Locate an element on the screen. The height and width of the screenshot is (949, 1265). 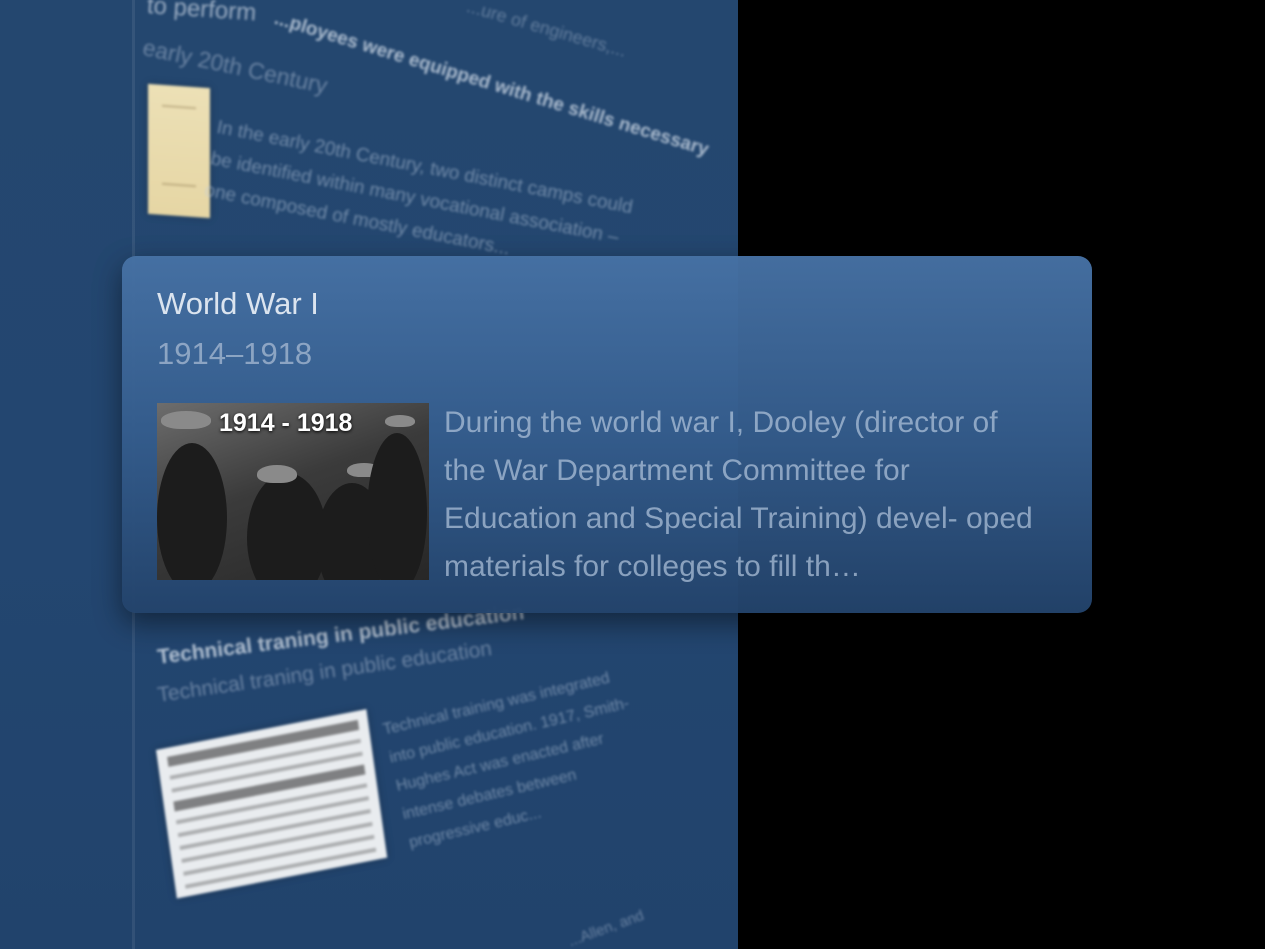
event-photo: 1914 - 1918 is located at coordinates (293, 491).